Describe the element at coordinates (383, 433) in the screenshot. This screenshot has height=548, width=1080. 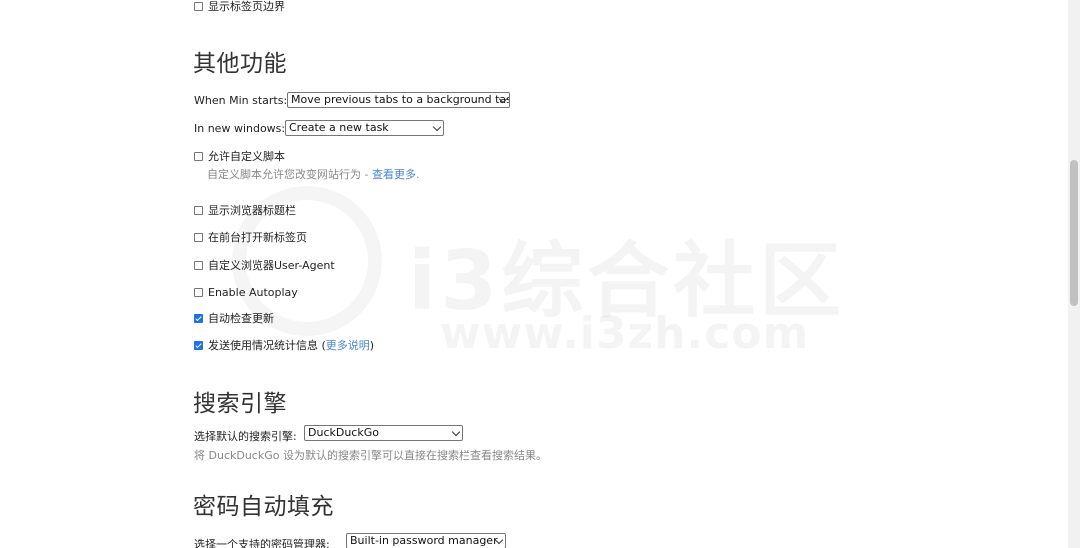
I see `search-engine-select: DuckDuckGo` at that location.